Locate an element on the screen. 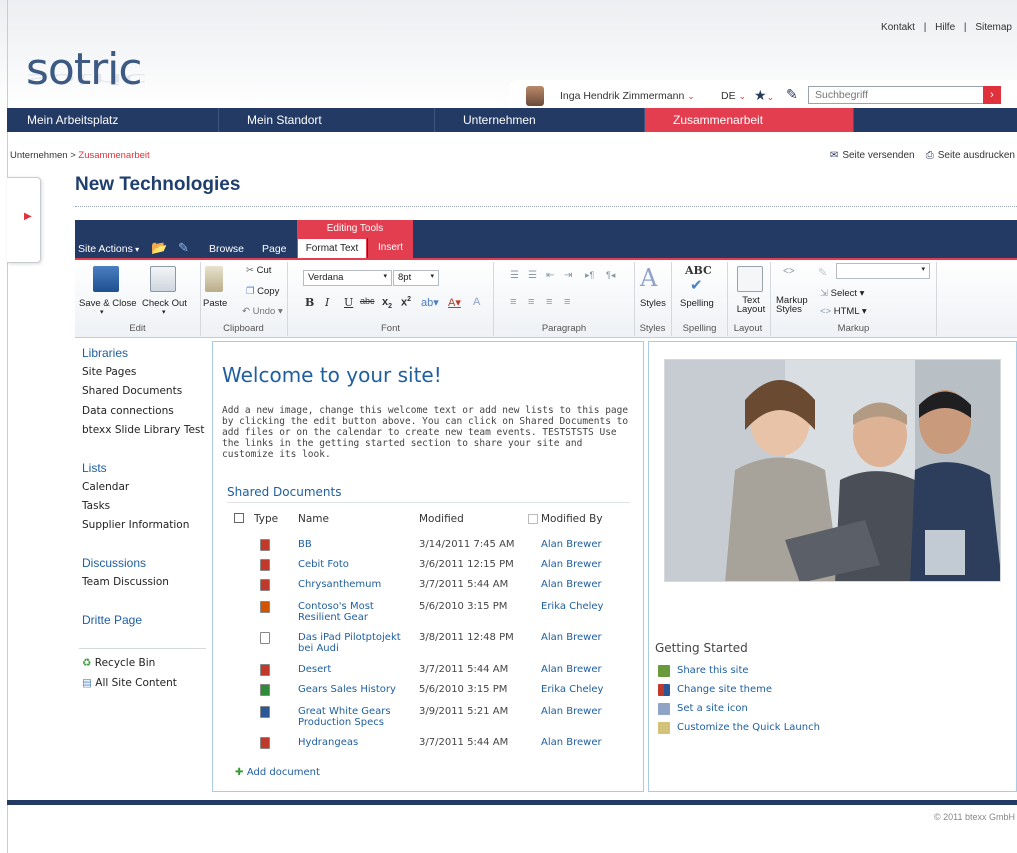 This screenshot has height=853, width=1017. shared-documents-title: Shared Documents is located at coordinates (284, 492).